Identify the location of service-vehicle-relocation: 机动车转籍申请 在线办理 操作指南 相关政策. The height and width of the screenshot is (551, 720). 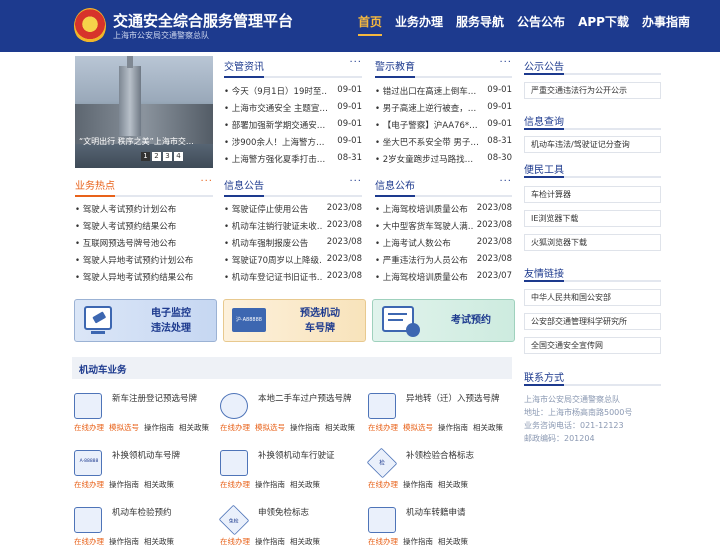
(436, 526).